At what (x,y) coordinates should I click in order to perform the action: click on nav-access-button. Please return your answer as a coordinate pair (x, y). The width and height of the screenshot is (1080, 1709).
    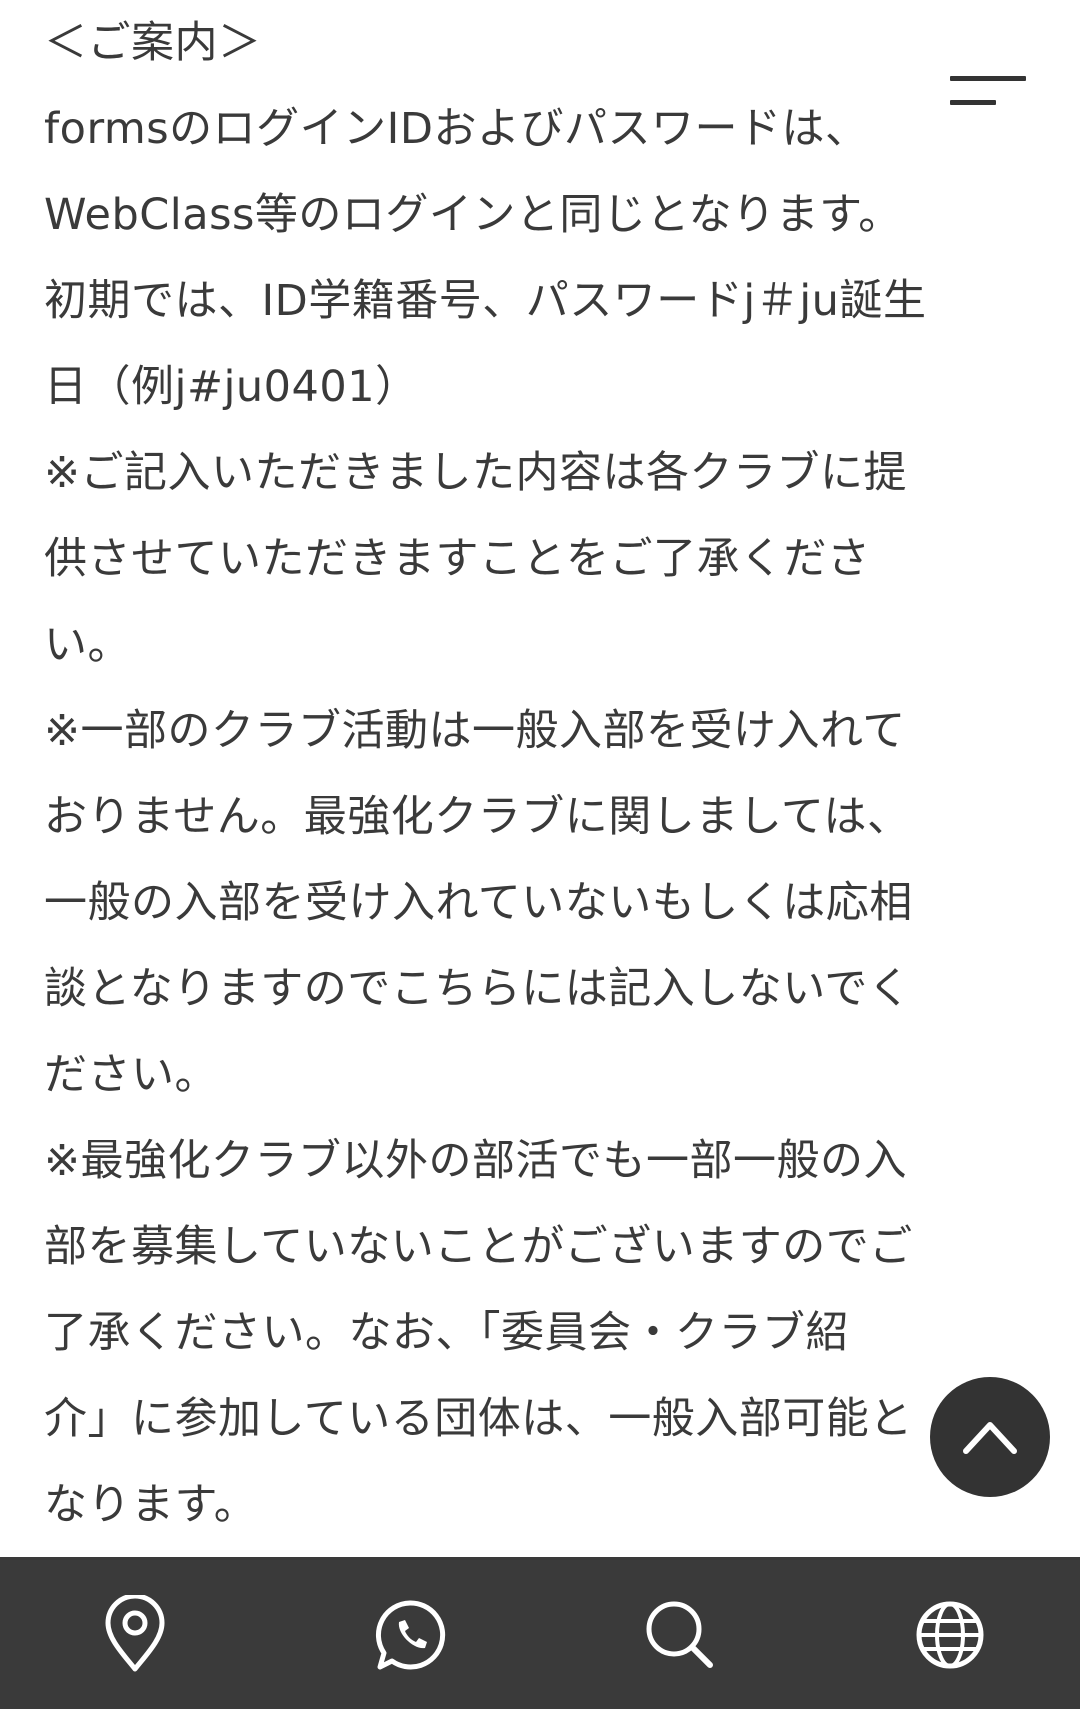
    Looking at the image, I should click on (135, 1633).